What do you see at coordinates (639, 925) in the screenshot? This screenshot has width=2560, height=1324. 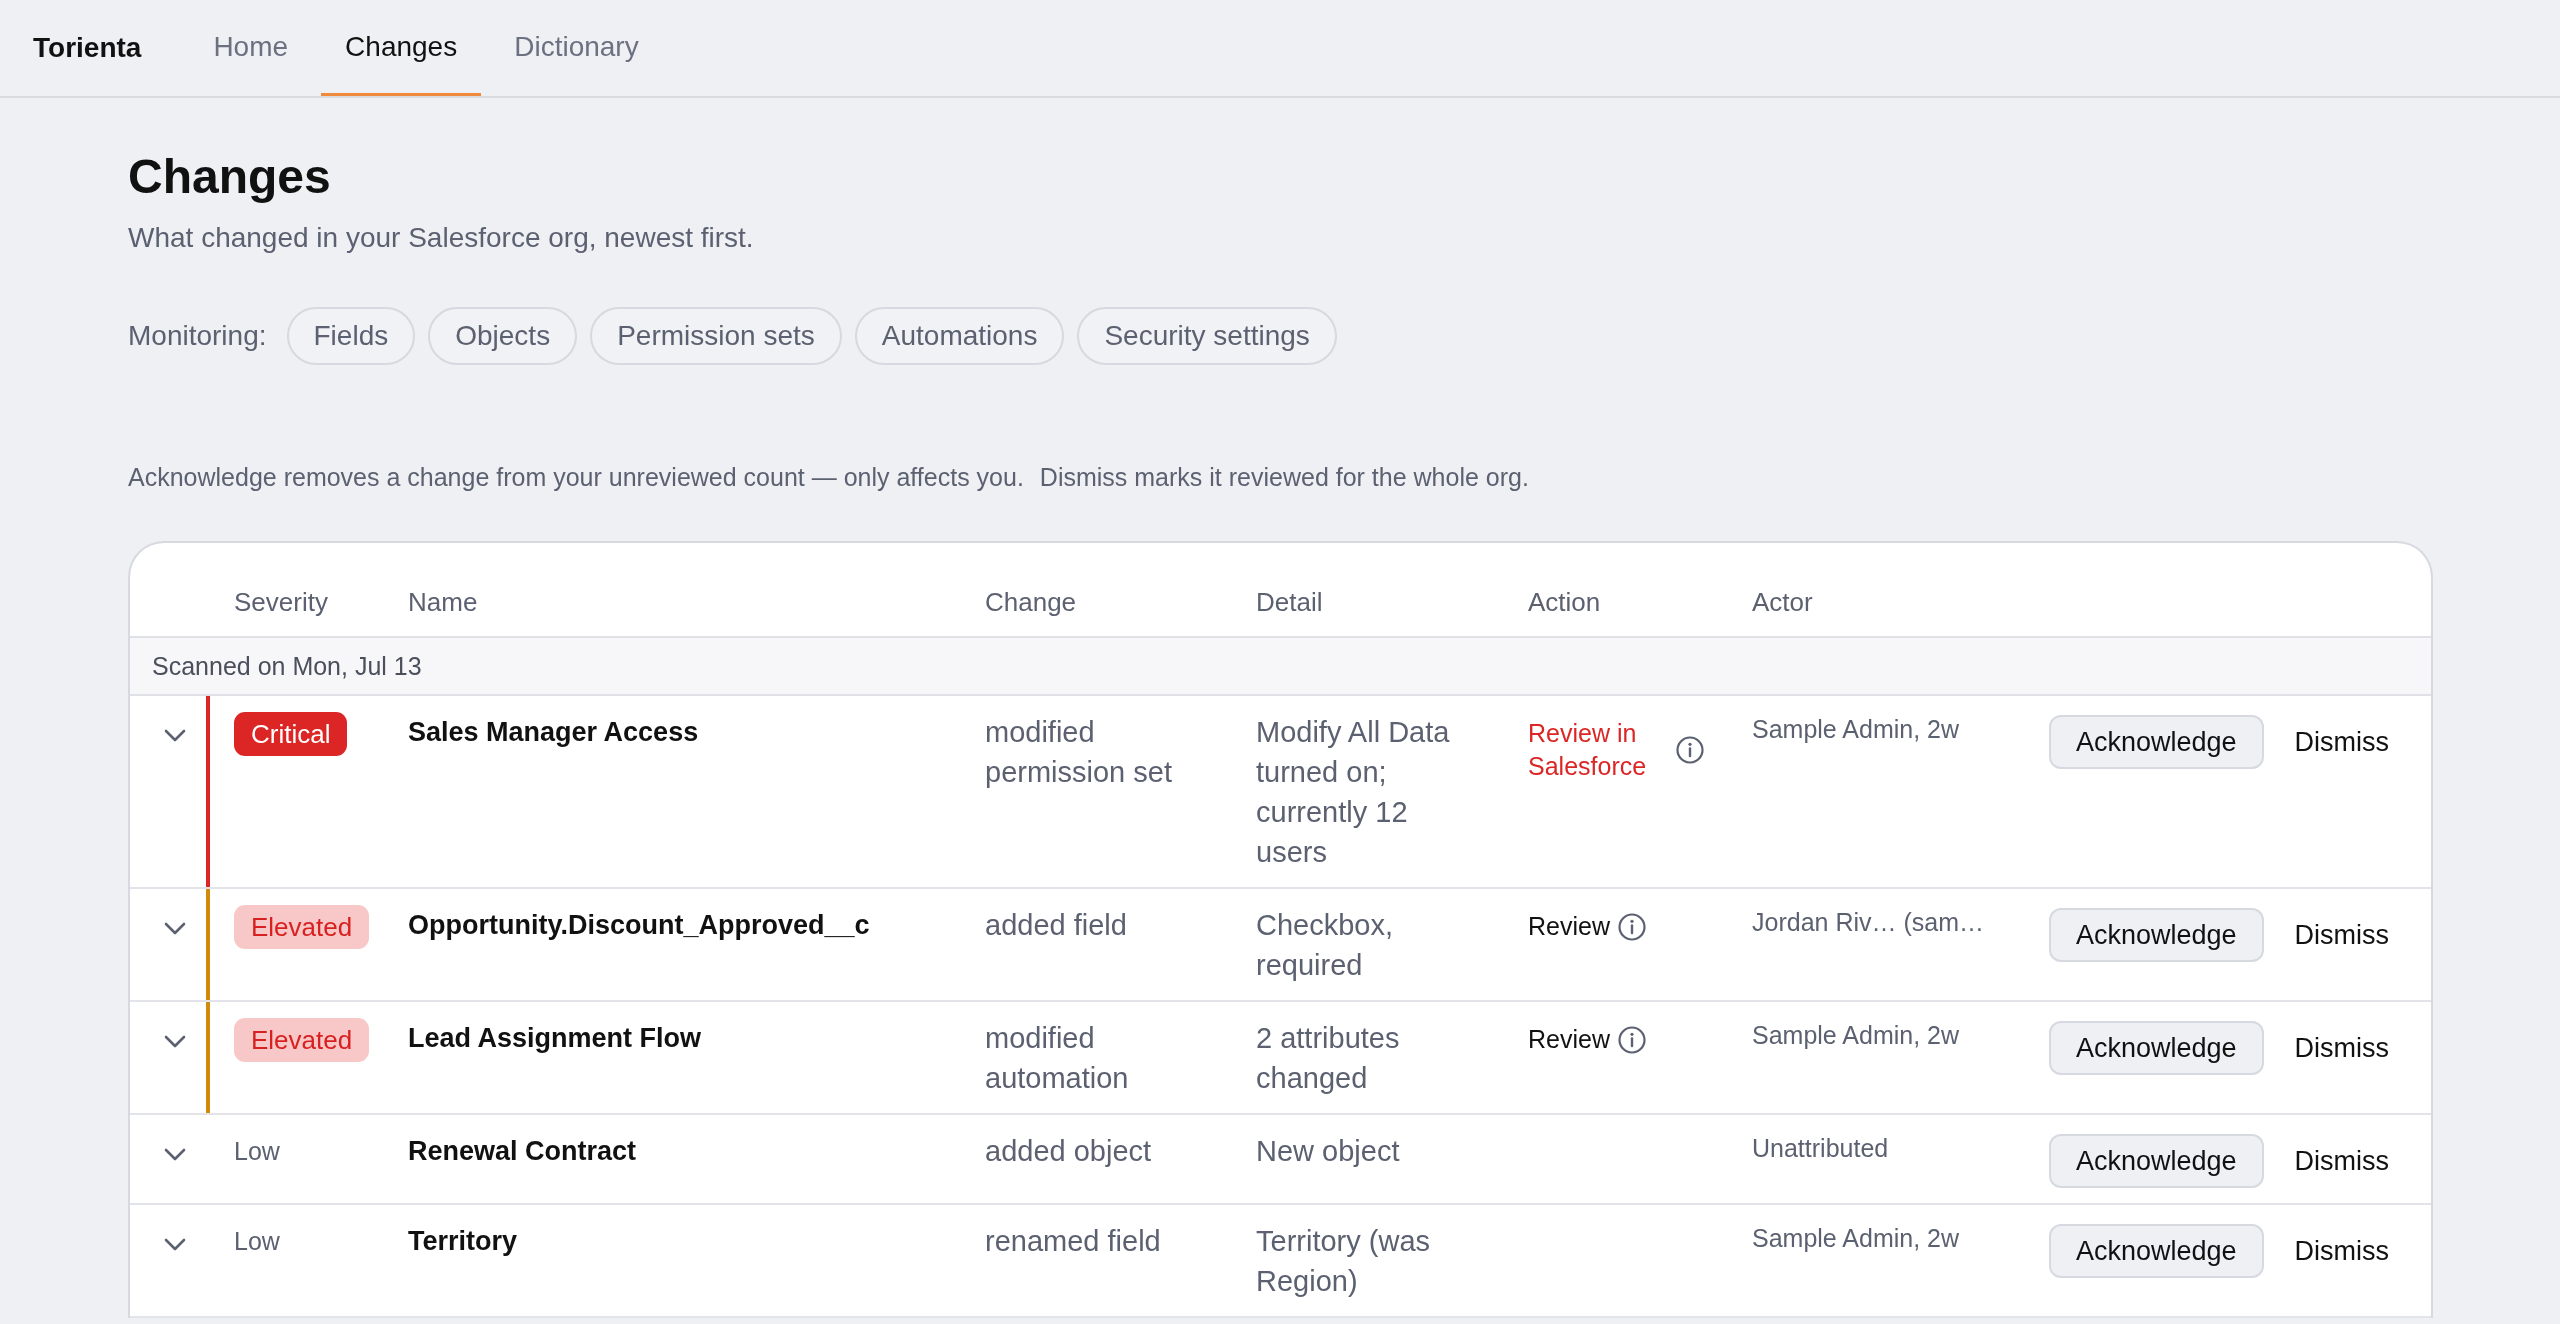 I see `change-name: Opportunity.Discount_Approved__c` at bounding box center [639, 925].